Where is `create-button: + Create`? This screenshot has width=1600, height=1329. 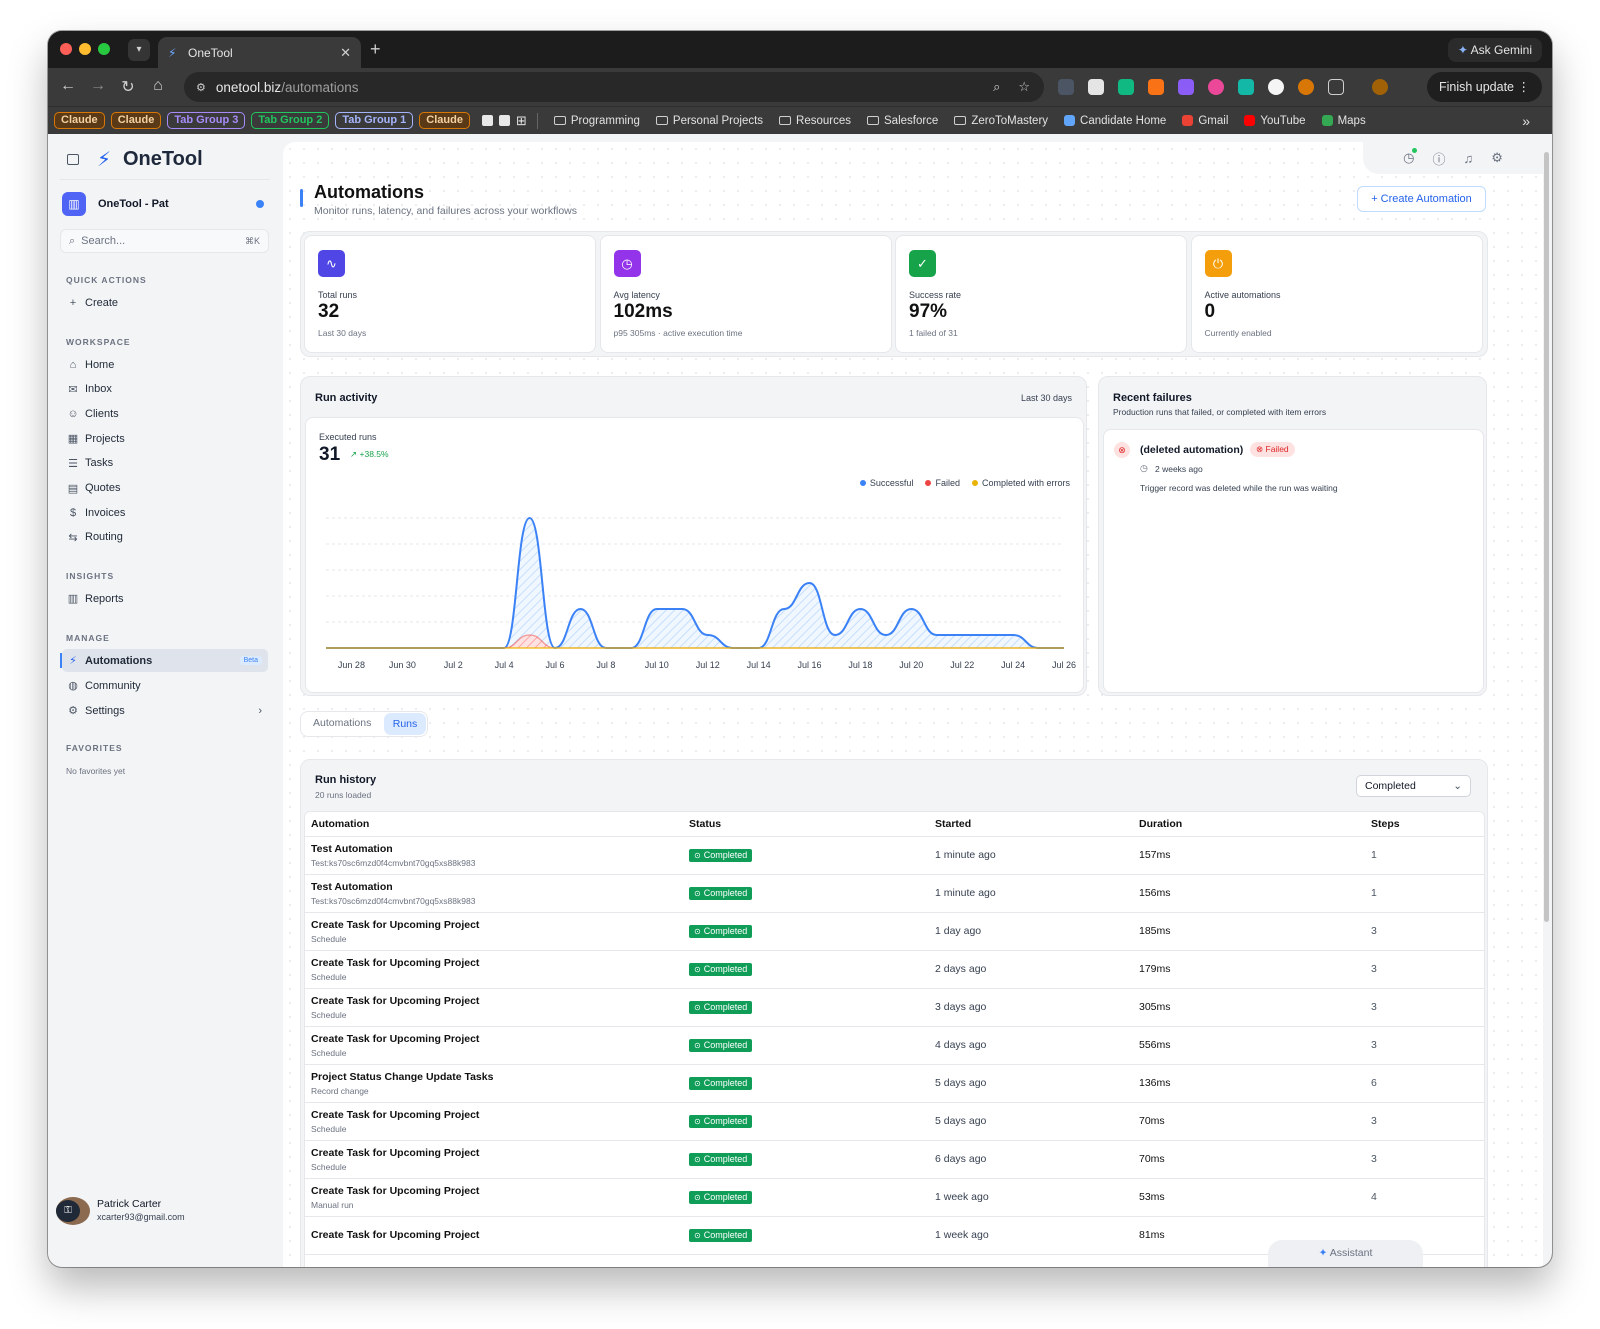 create-button: + Create is located at coordinates (165, 302).